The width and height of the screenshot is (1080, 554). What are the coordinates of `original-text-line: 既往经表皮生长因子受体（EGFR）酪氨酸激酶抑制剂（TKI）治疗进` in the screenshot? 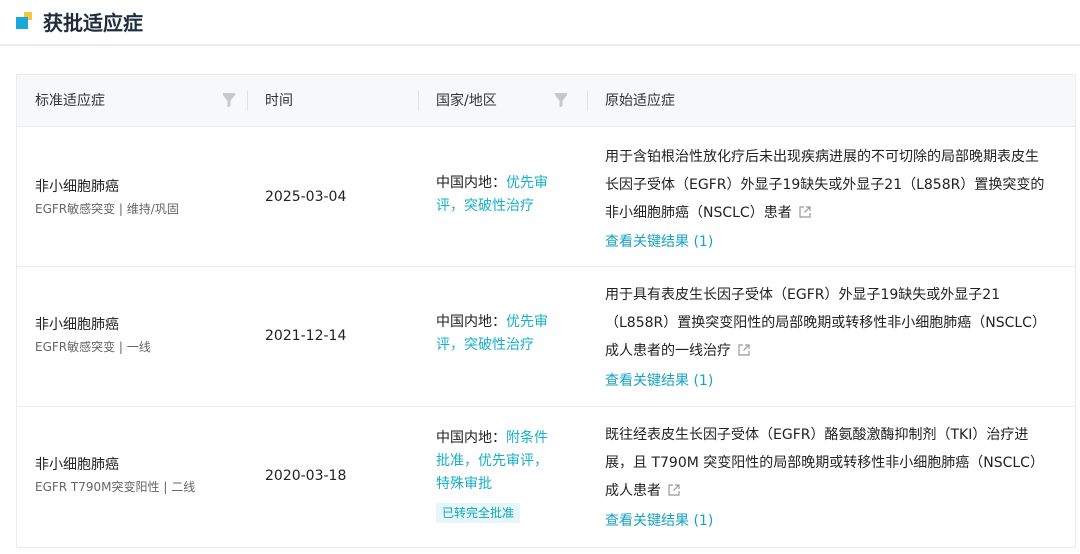 It's located at (817, 435).